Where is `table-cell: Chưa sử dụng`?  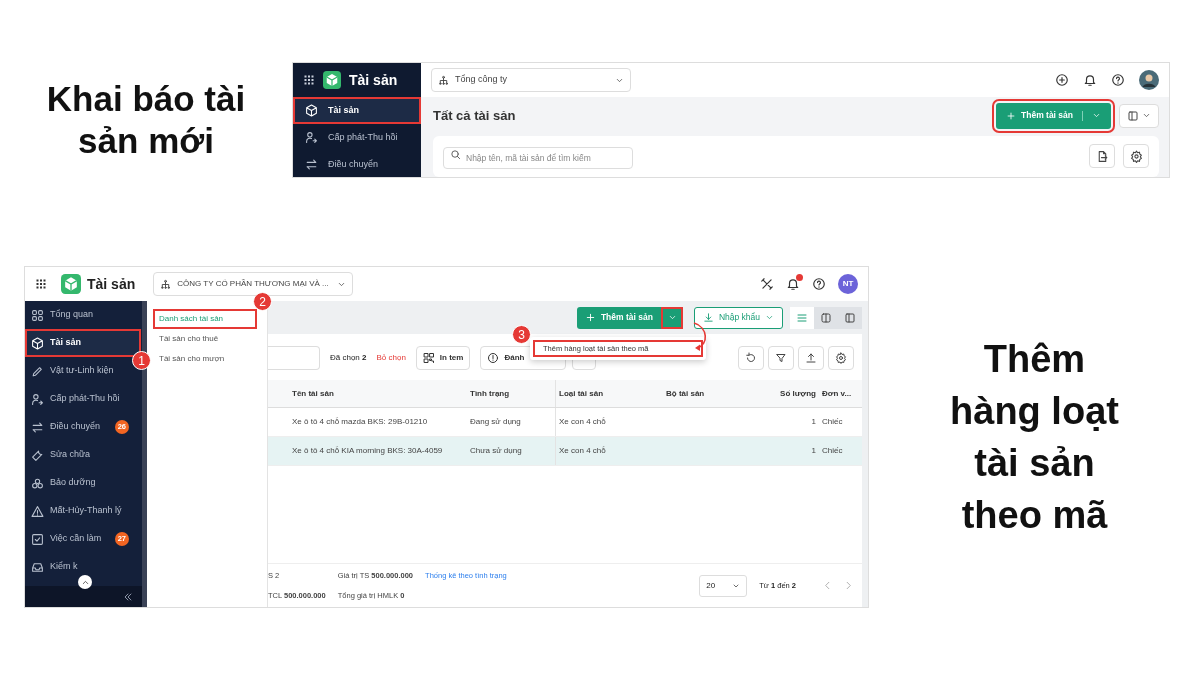
table-cell: Chưa sử dụng is located at coordinates (496, 451).